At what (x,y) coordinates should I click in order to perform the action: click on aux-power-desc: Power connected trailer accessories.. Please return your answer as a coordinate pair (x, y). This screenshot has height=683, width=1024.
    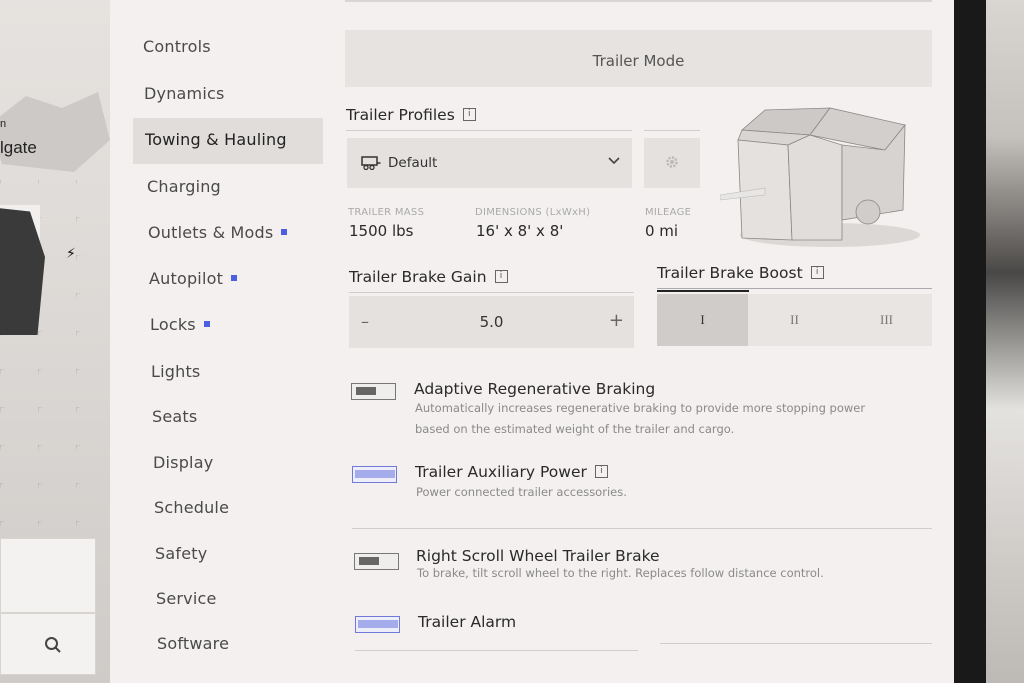
    Looking at the image, I should click on (521, 492).